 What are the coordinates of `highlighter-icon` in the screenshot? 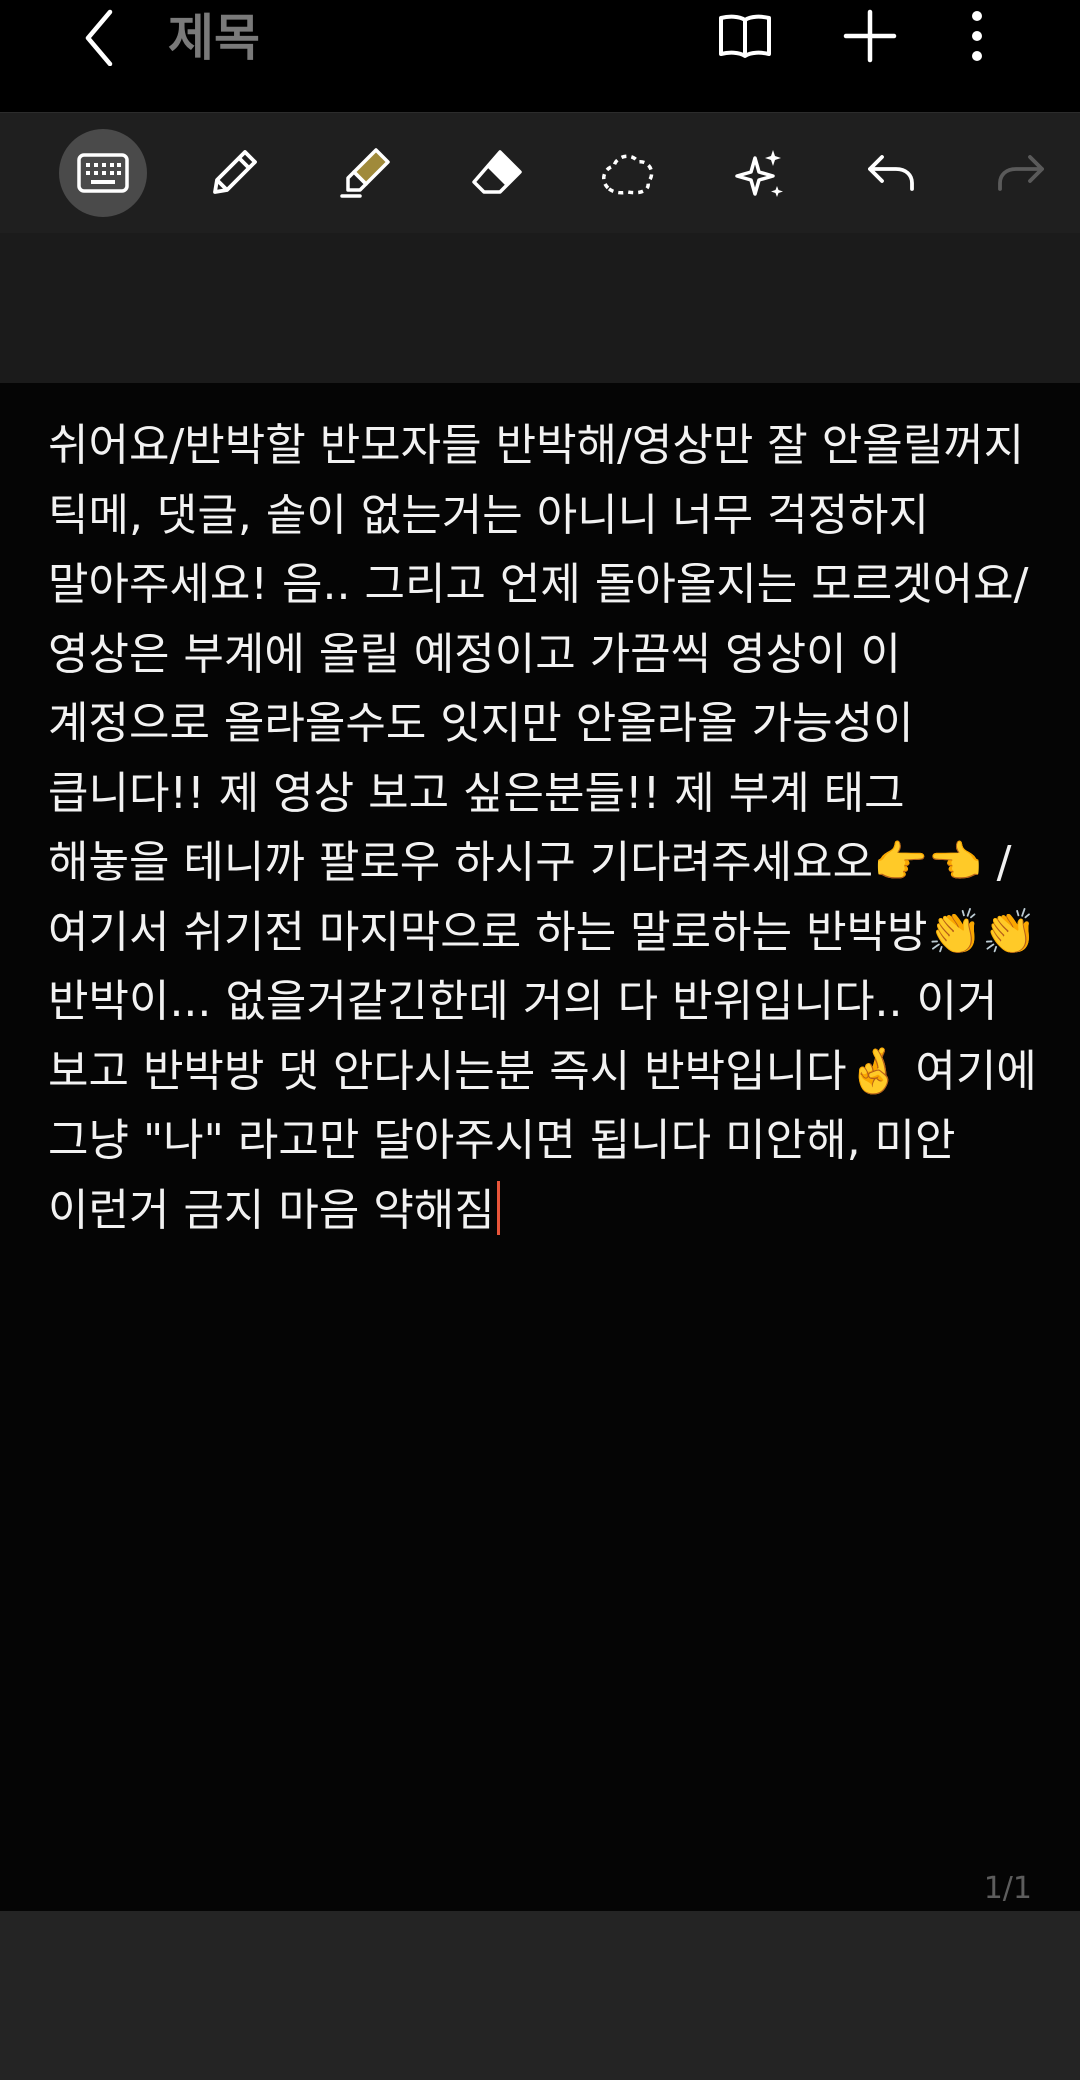 It's located at (366, 173).